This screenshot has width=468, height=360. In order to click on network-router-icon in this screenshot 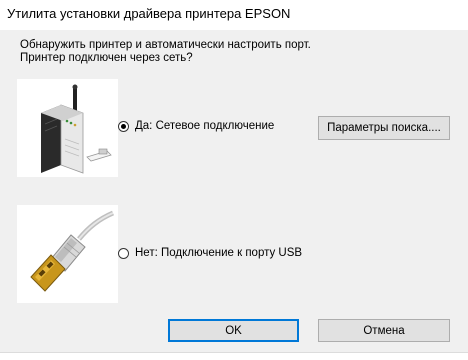, I will do `click(67, 128)`.